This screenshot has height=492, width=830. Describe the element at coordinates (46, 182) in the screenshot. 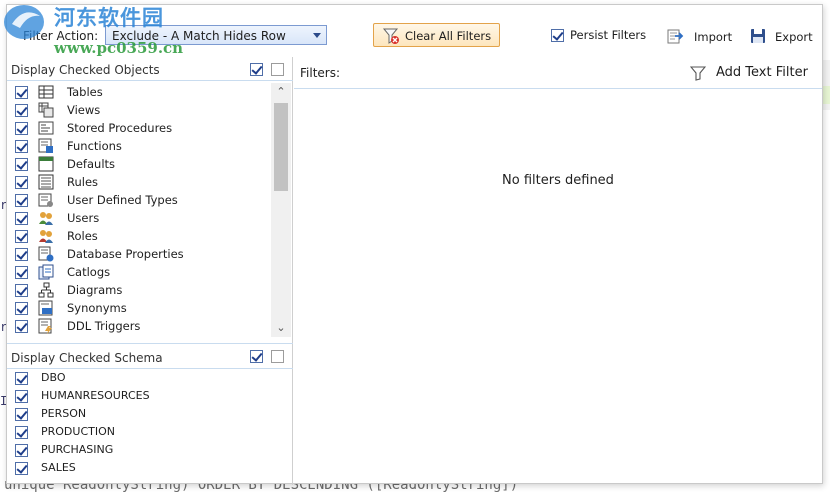

I see `rule-icon` at that location.